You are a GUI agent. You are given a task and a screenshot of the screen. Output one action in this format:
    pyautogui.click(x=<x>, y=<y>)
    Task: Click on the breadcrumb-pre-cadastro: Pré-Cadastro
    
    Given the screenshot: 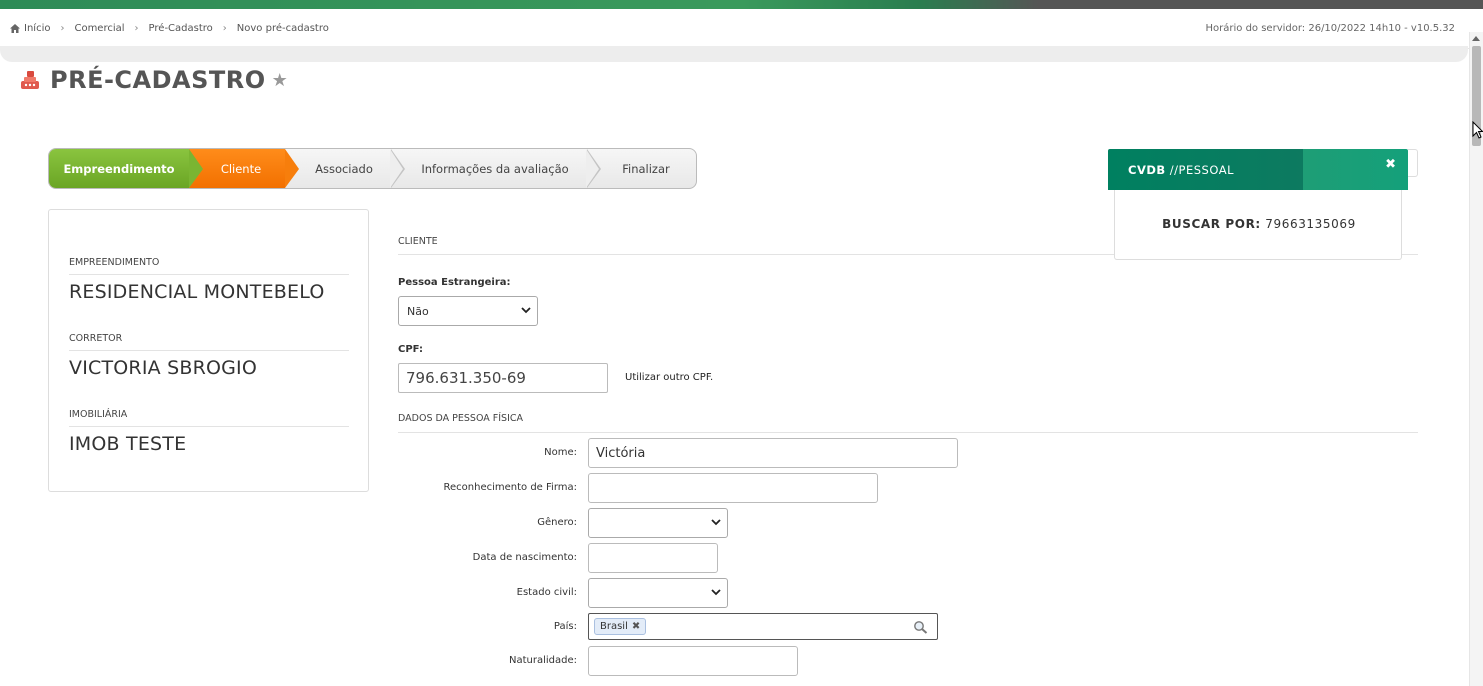 What is the action you would take?
    pyautogui.click(x=181, y=28)
    